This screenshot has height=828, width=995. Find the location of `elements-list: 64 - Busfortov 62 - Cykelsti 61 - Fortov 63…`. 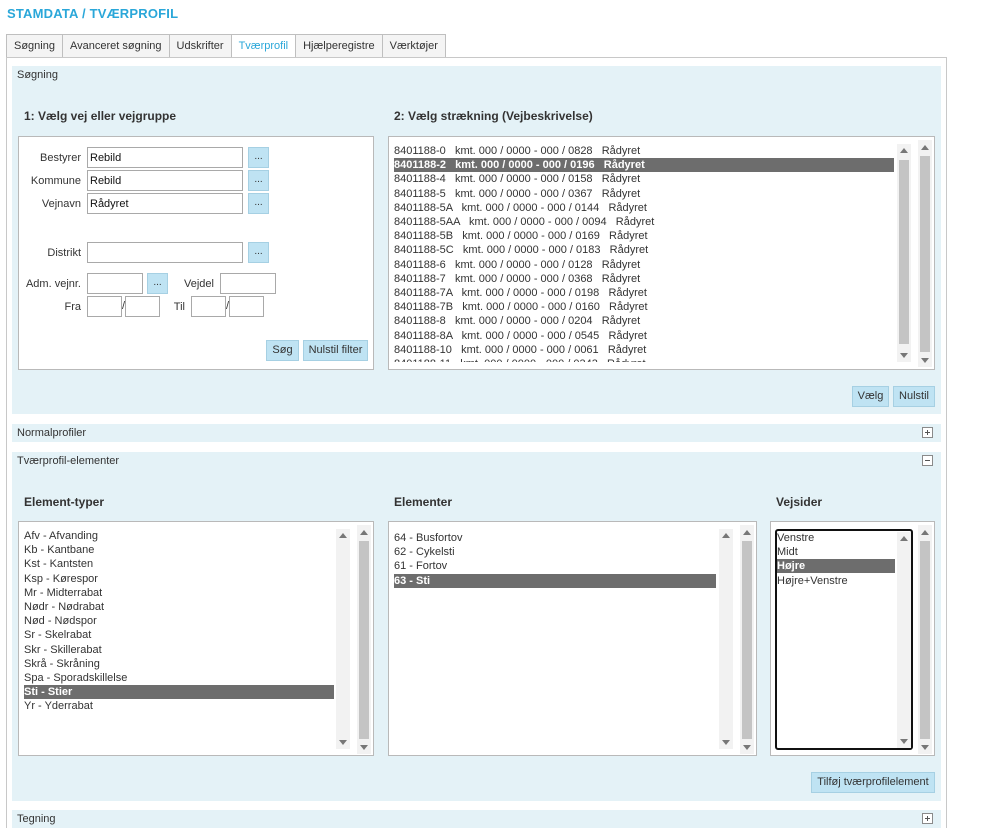

elements-list: 64 - Busfortov 62 - Cykelsti 61 - Fortov 63… is located at coordinates (572, 638).